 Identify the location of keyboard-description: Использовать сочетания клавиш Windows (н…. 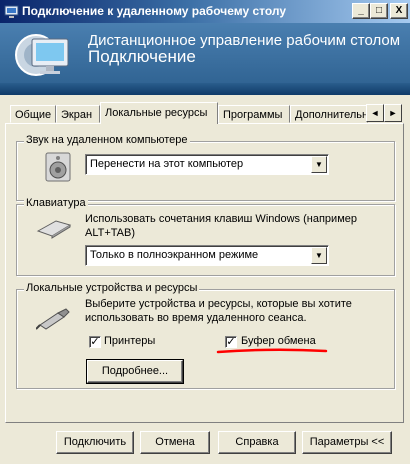
(221, 226).